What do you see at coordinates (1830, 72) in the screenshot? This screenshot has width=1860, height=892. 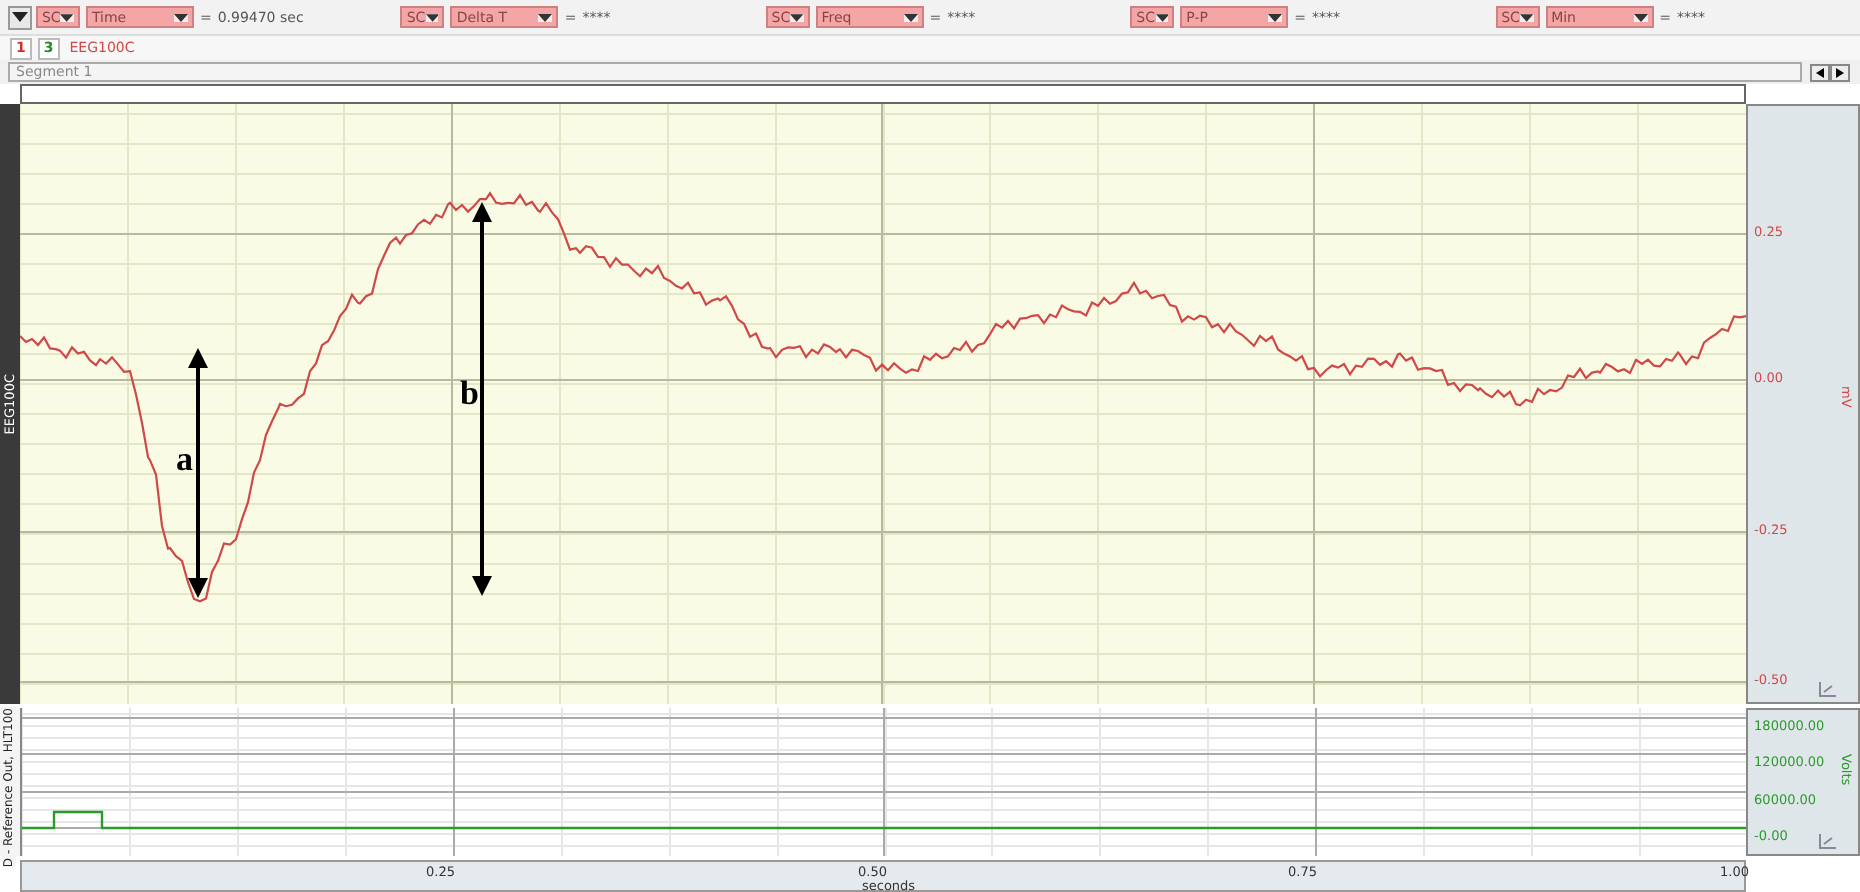 I see `scroll-arrows-icon` at bounding box center [1830, 72].